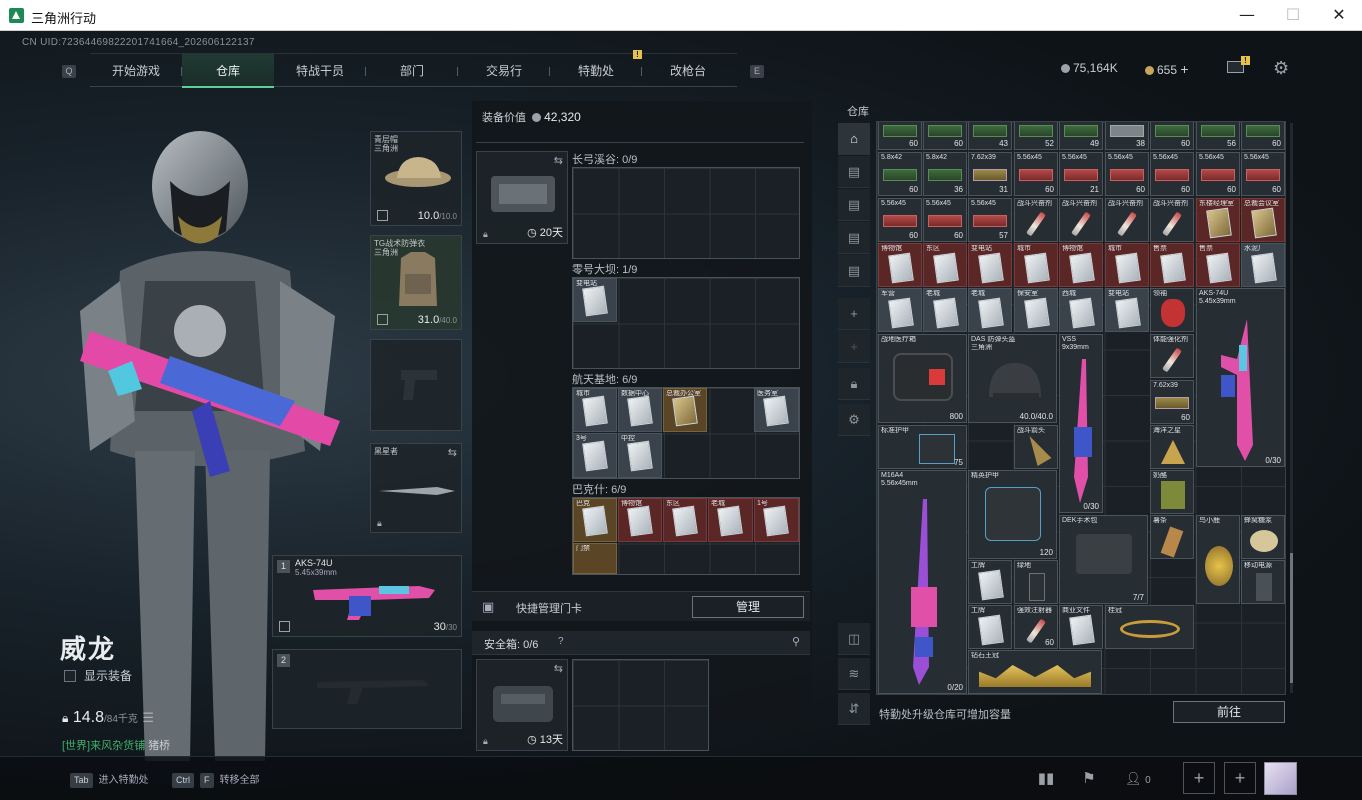  I want to click on warehouse-screenshot-icon: ◫, so click(854, 639).